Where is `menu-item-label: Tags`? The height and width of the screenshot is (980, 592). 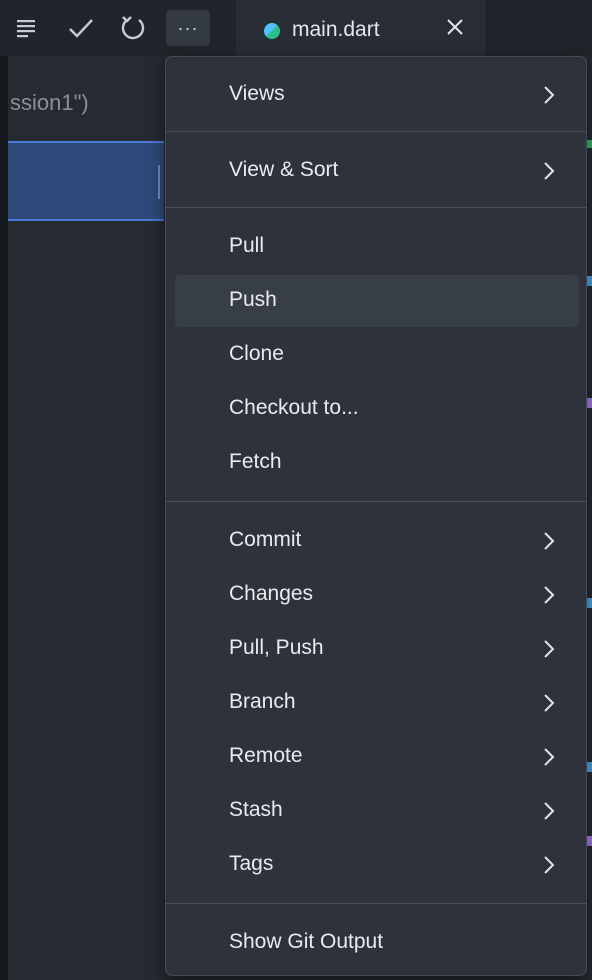 menu-item-label: Tags is located at coordinates (251, 863).